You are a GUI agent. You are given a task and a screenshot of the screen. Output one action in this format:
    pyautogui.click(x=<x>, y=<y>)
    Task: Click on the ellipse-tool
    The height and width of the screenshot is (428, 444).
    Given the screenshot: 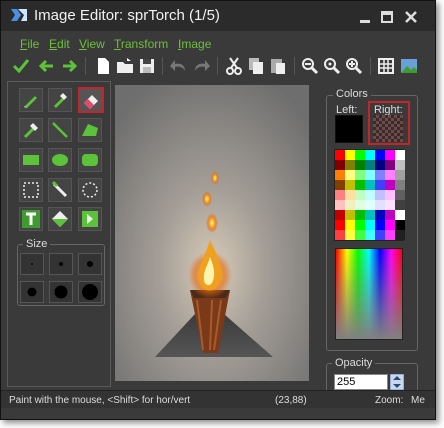 What is the action you would take?
    pyautogui.click(x=60, y=160)
    